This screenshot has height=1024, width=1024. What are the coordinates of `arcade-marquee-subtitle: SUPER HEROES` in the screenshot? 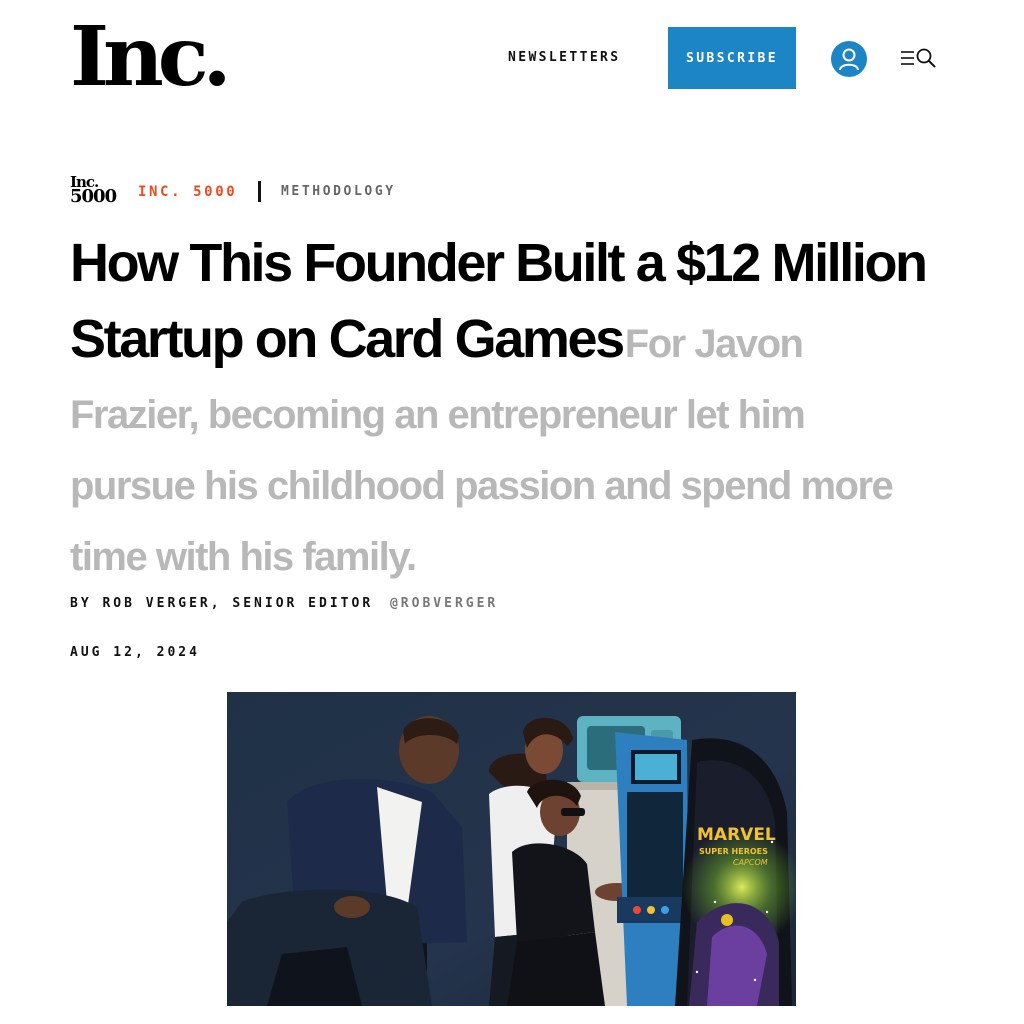 It's located at (733, 851).